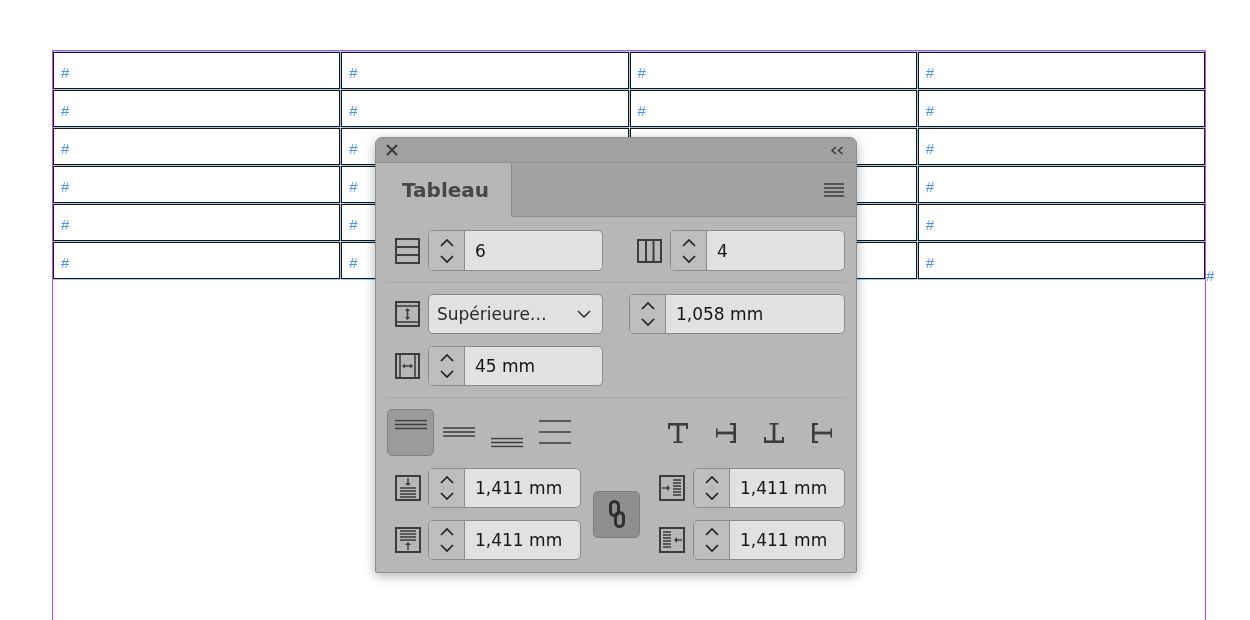 The width and height of the screenshot is (1250, 620). Describe the element at coordinates (649, 250) in the screenshot. I see `columns-icon` at that location.